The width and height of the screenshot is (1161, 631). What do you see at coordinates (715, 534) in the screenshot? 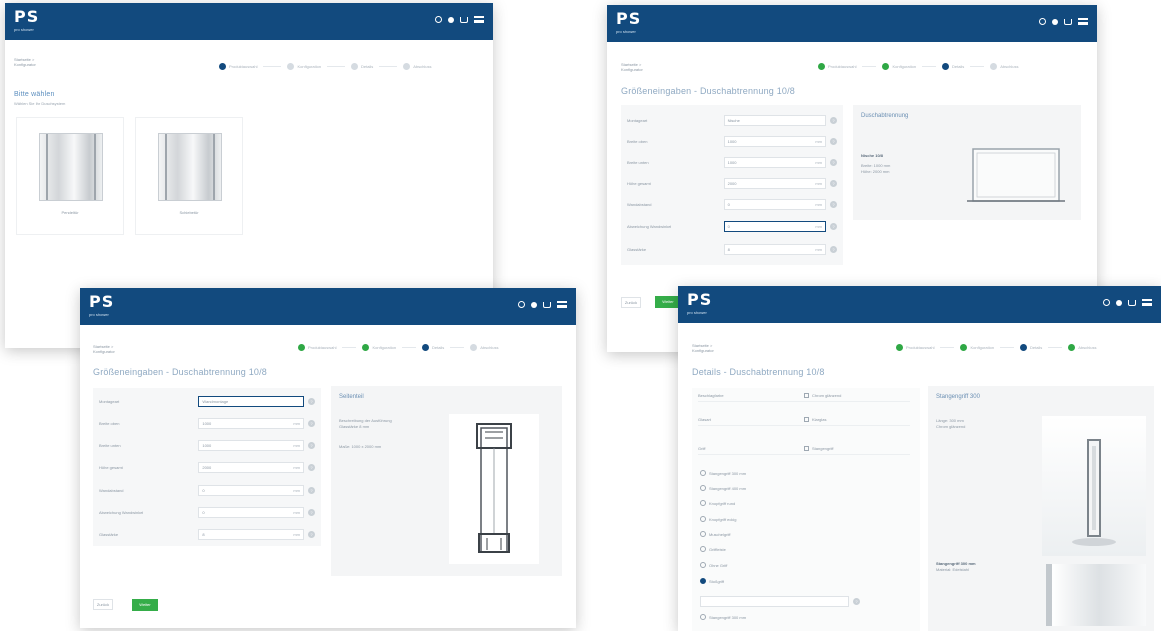
I see `radio-option: Muschelgriff` at bounding box center [715, 534].